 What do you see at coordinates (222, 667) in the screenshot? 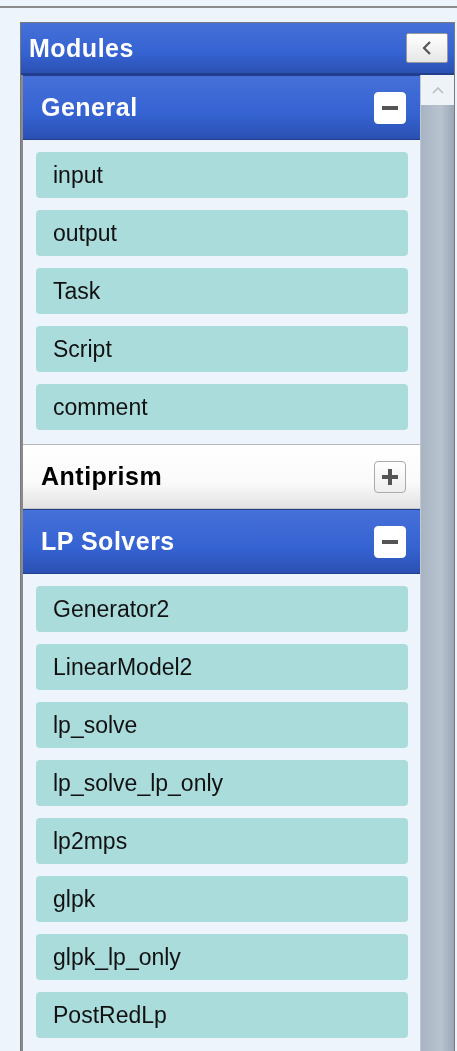
I see `module-item: LinearModel2` at bounding box center [222, 667].